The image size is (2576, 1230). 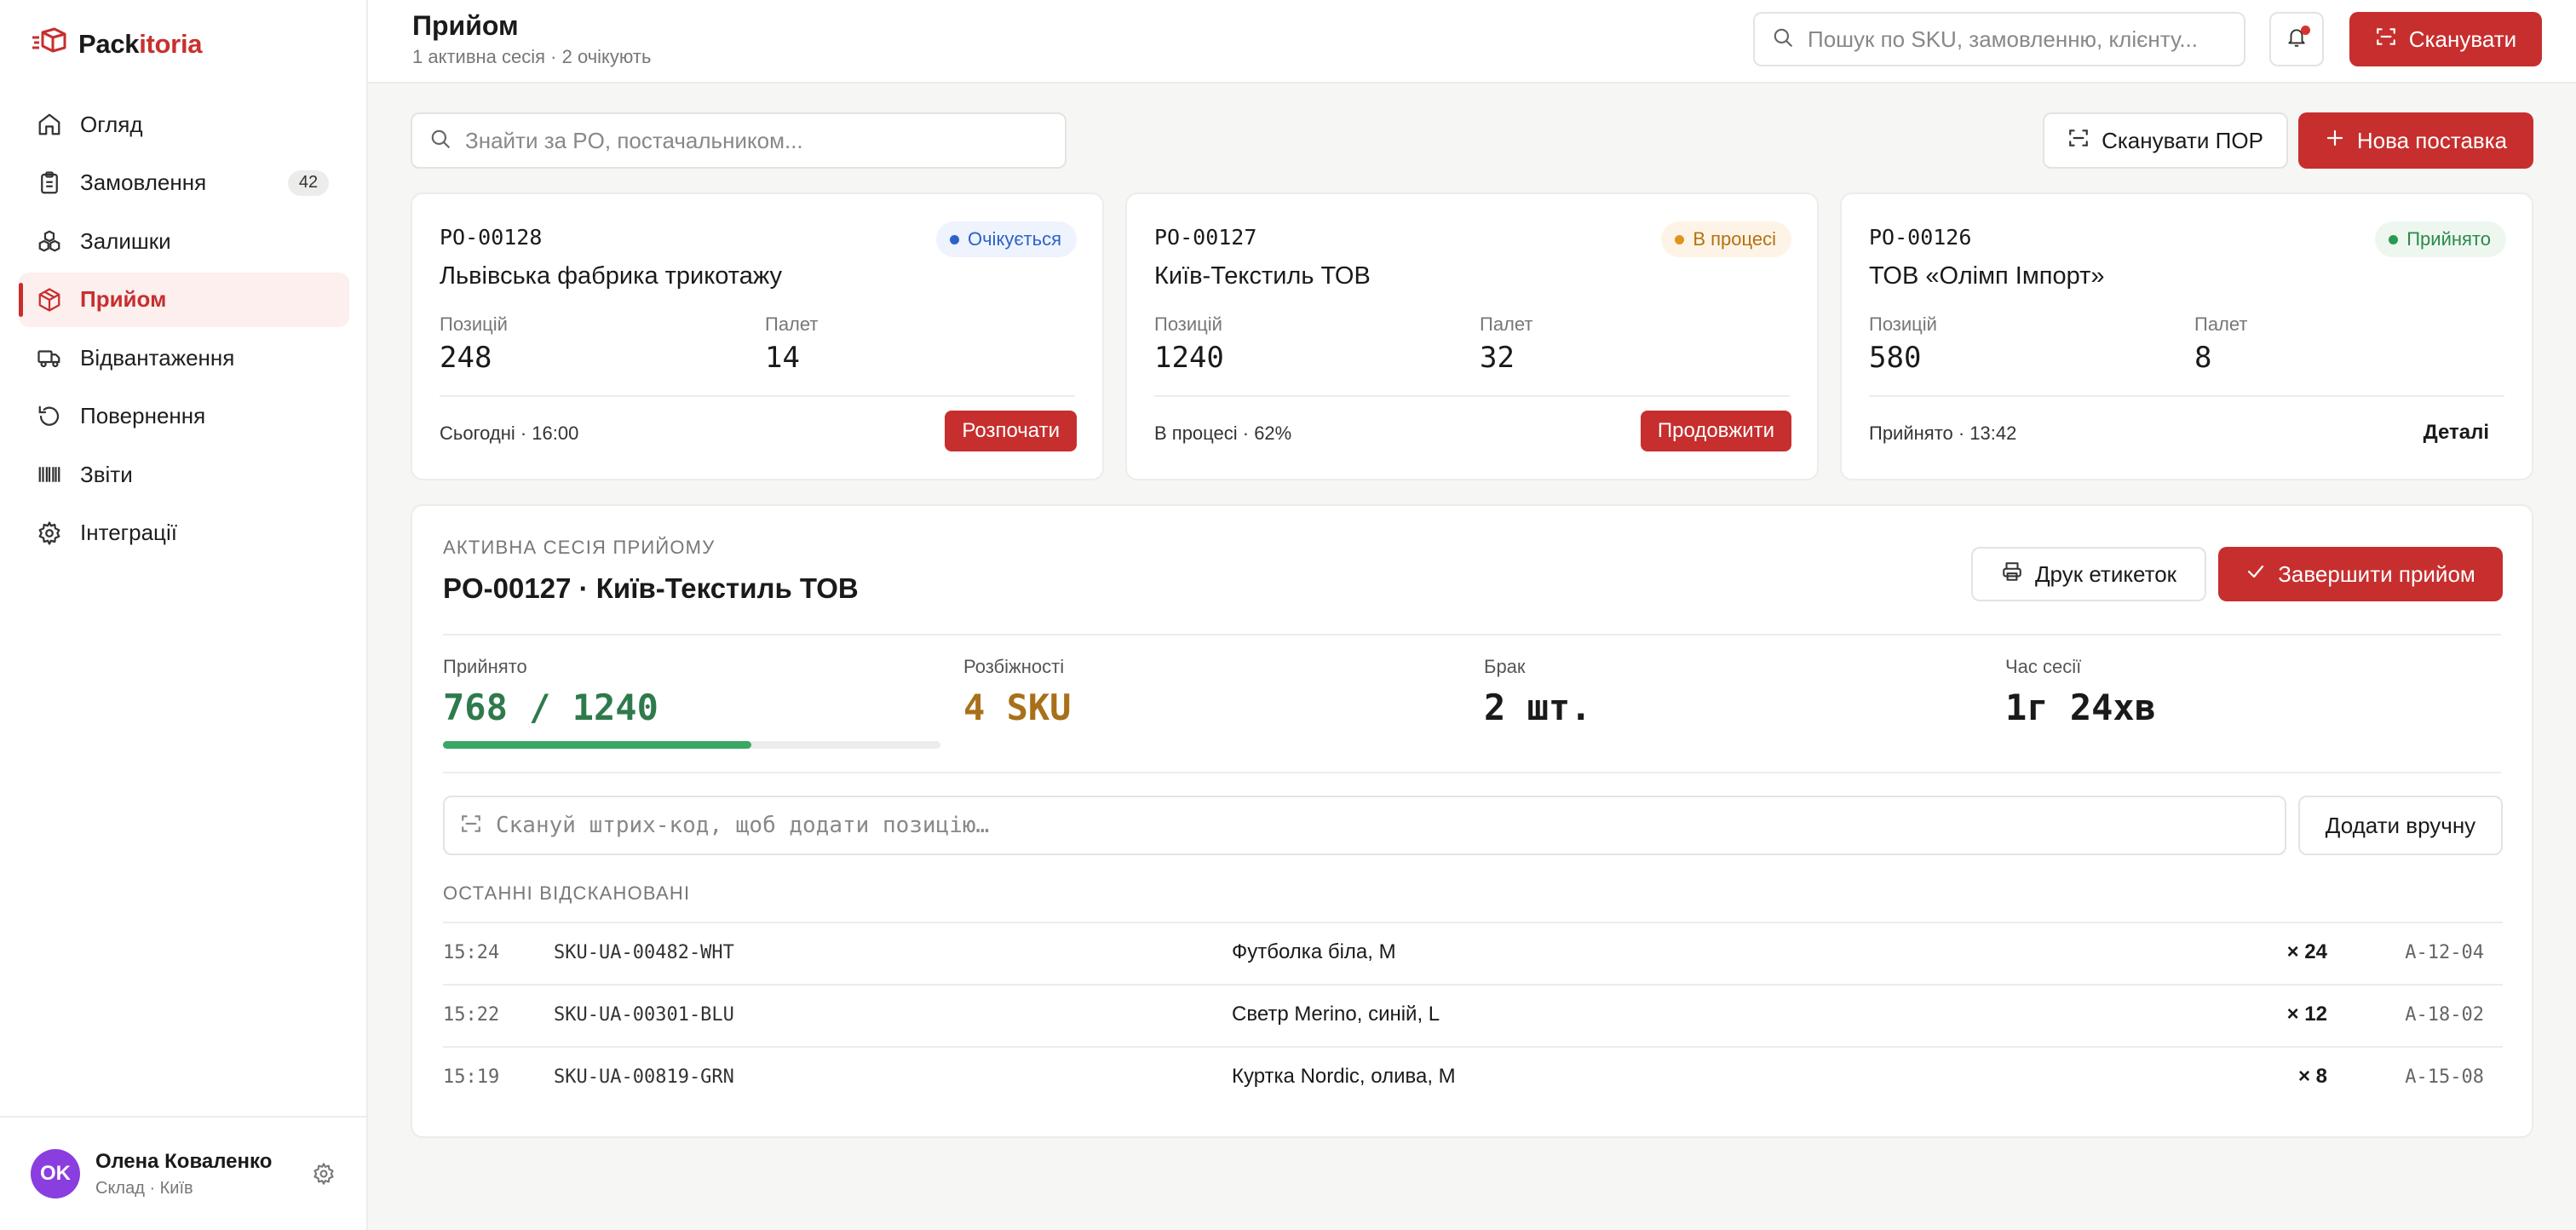 I want to click on boxes-icon, so click(x=50, y=241).